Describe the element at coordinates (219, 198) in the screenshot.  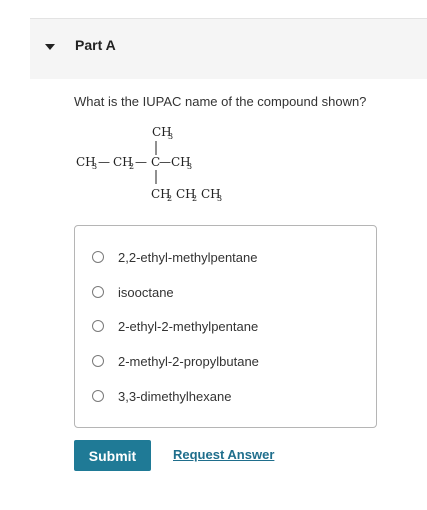
I see `structure-branch-sub-3: 3` at that location.